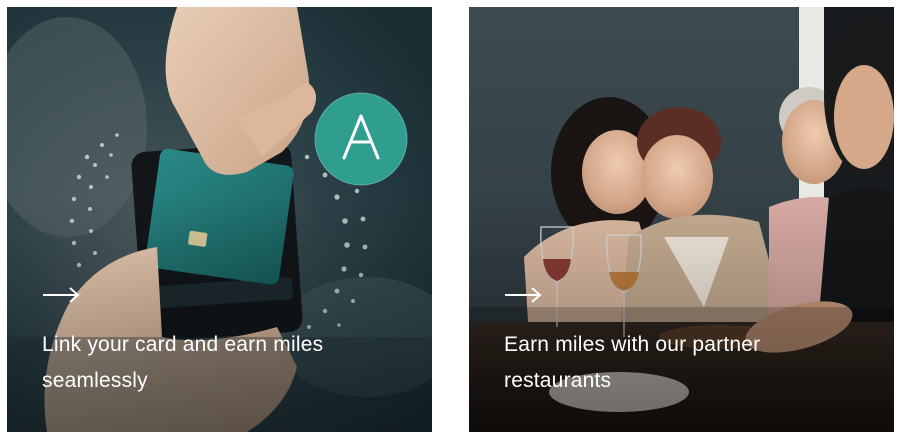 This screenshot has height=436, width=901. I want to click on card-caption: Link your card and earn miles seamlessly, so click(222, 342).